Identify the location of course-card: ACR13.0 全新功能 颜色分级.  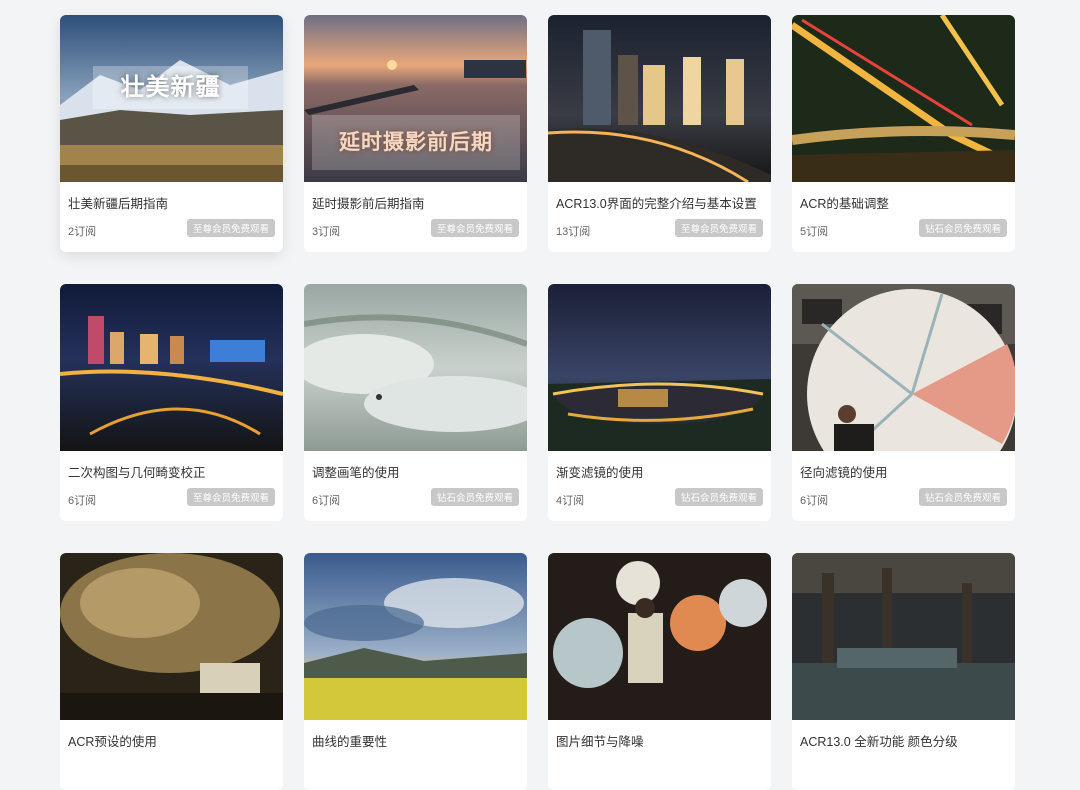
(903, 671).